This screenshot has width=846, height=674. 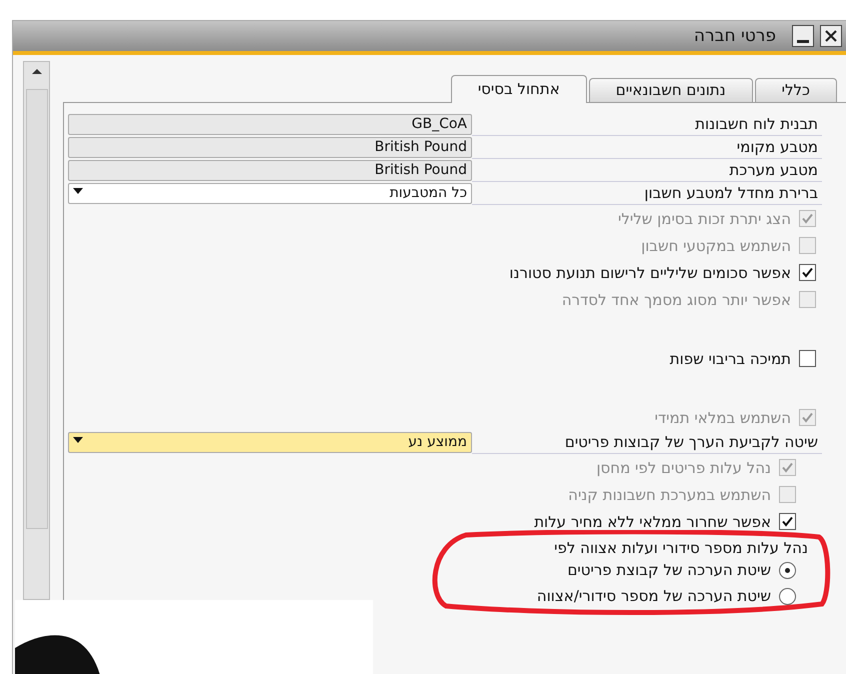 What do you see at coordinates (270, 124) in the screenshot?
I see `input-field: GB_CoA` at bounding box center [270, 124].